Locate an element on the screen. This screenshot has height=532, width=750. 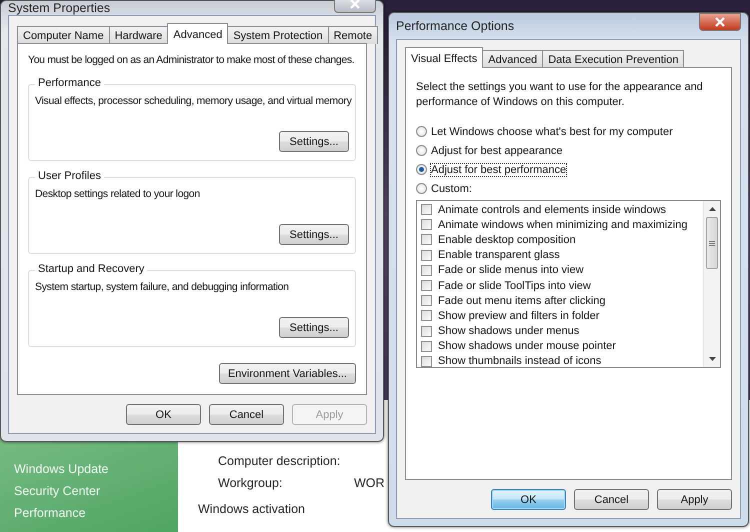
group-description: System startup, system failure, and debugging information is located at coordinates (162, 288).